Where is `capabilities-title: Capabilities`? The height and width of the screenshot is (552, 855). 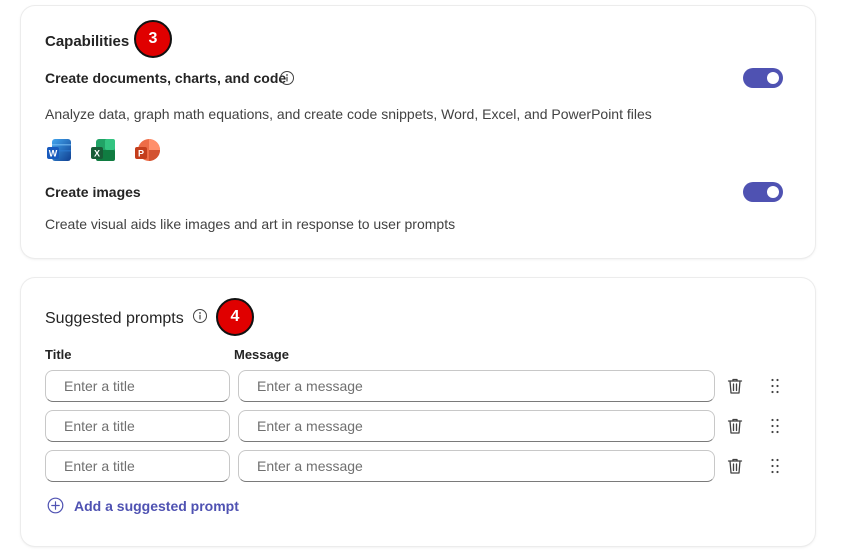
capabilities-title: Capabilities is located at coordinates (87, 41).